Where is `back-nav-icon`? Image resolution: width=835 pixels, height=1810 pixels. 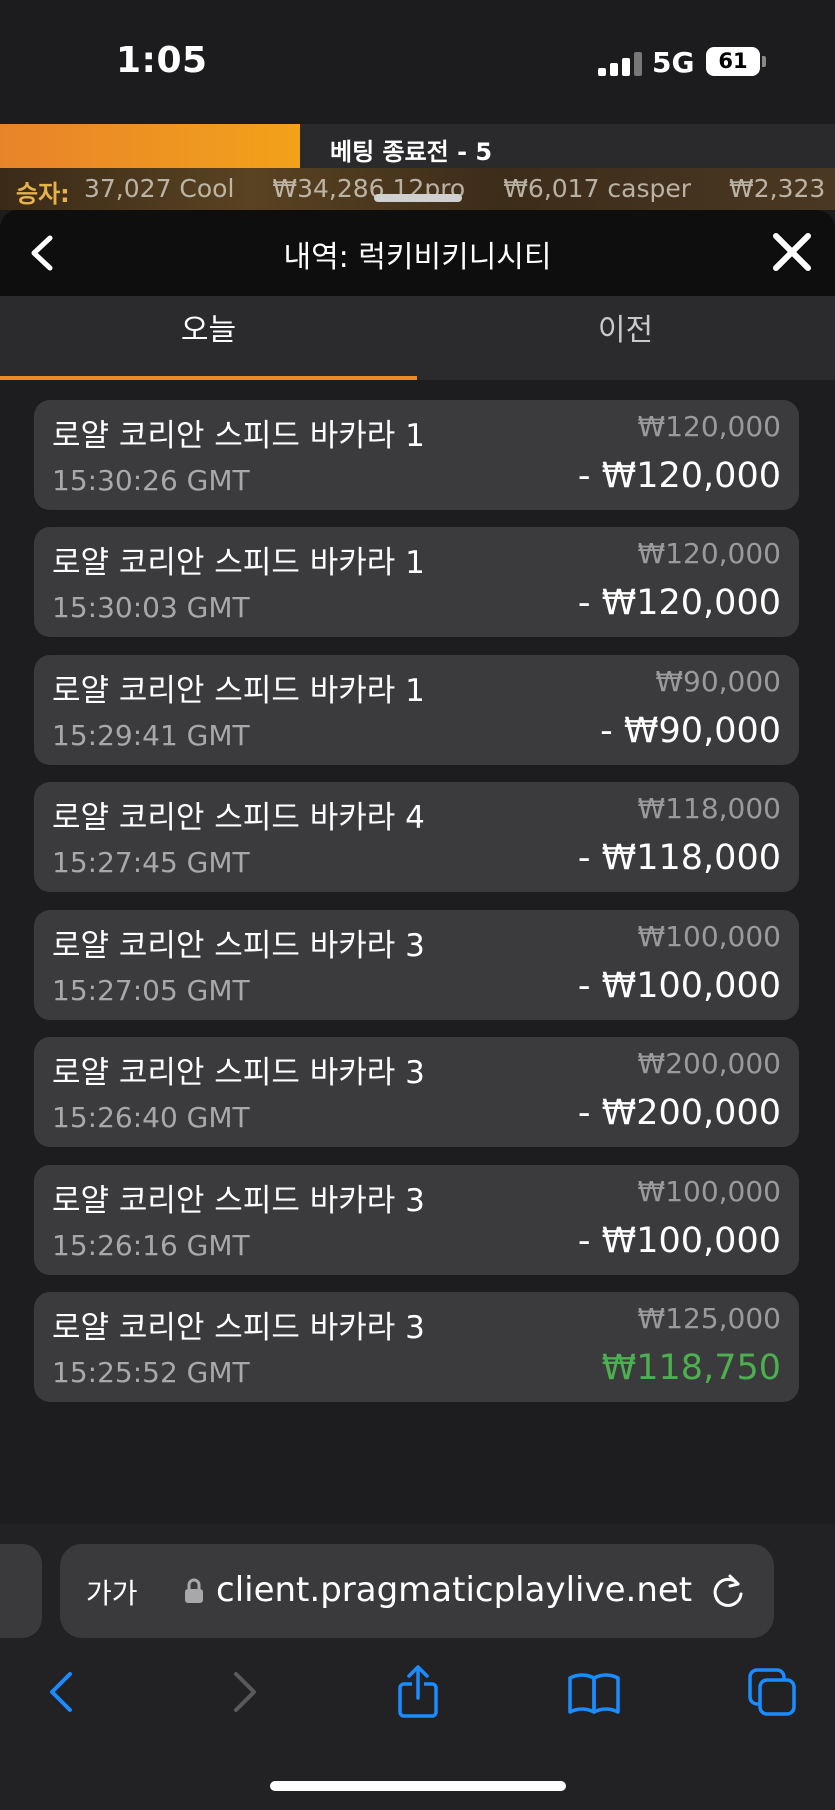
back-nav-icon is located at coordinates (64, 1692).